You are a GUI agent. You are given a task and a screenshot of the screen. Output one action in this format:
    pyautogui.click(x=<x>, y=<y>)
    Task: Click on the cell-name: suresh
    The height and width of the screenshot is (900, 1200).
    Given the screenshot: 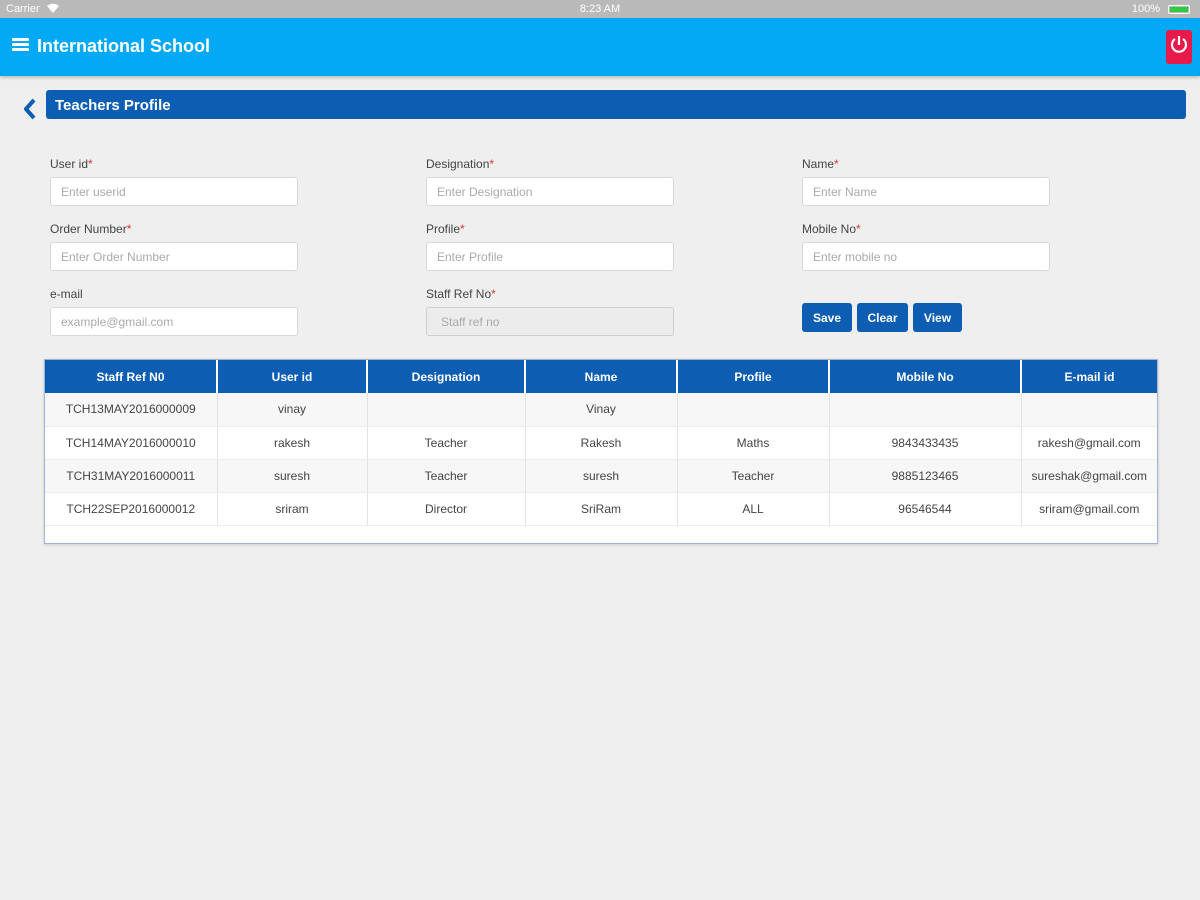 What is the action you would take?
    pyautogui.click(x=601, y=476)
    